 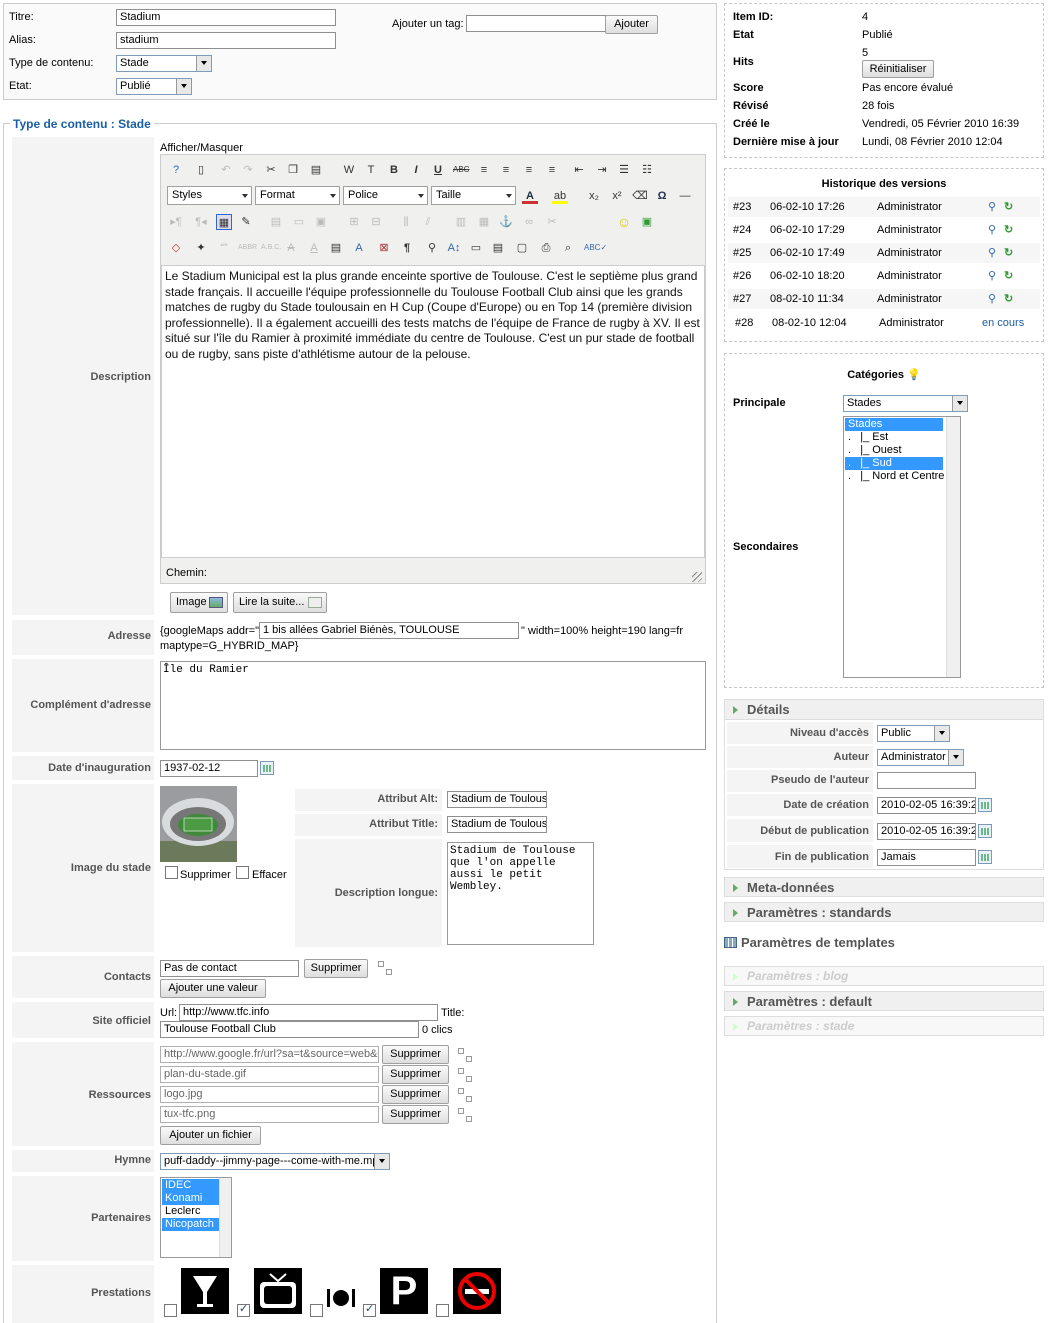 What do you see at coordinates (433, 705) in the screenshot?
I see `complement-textarea: Île du Ramier` at bounding box center [433, 705].